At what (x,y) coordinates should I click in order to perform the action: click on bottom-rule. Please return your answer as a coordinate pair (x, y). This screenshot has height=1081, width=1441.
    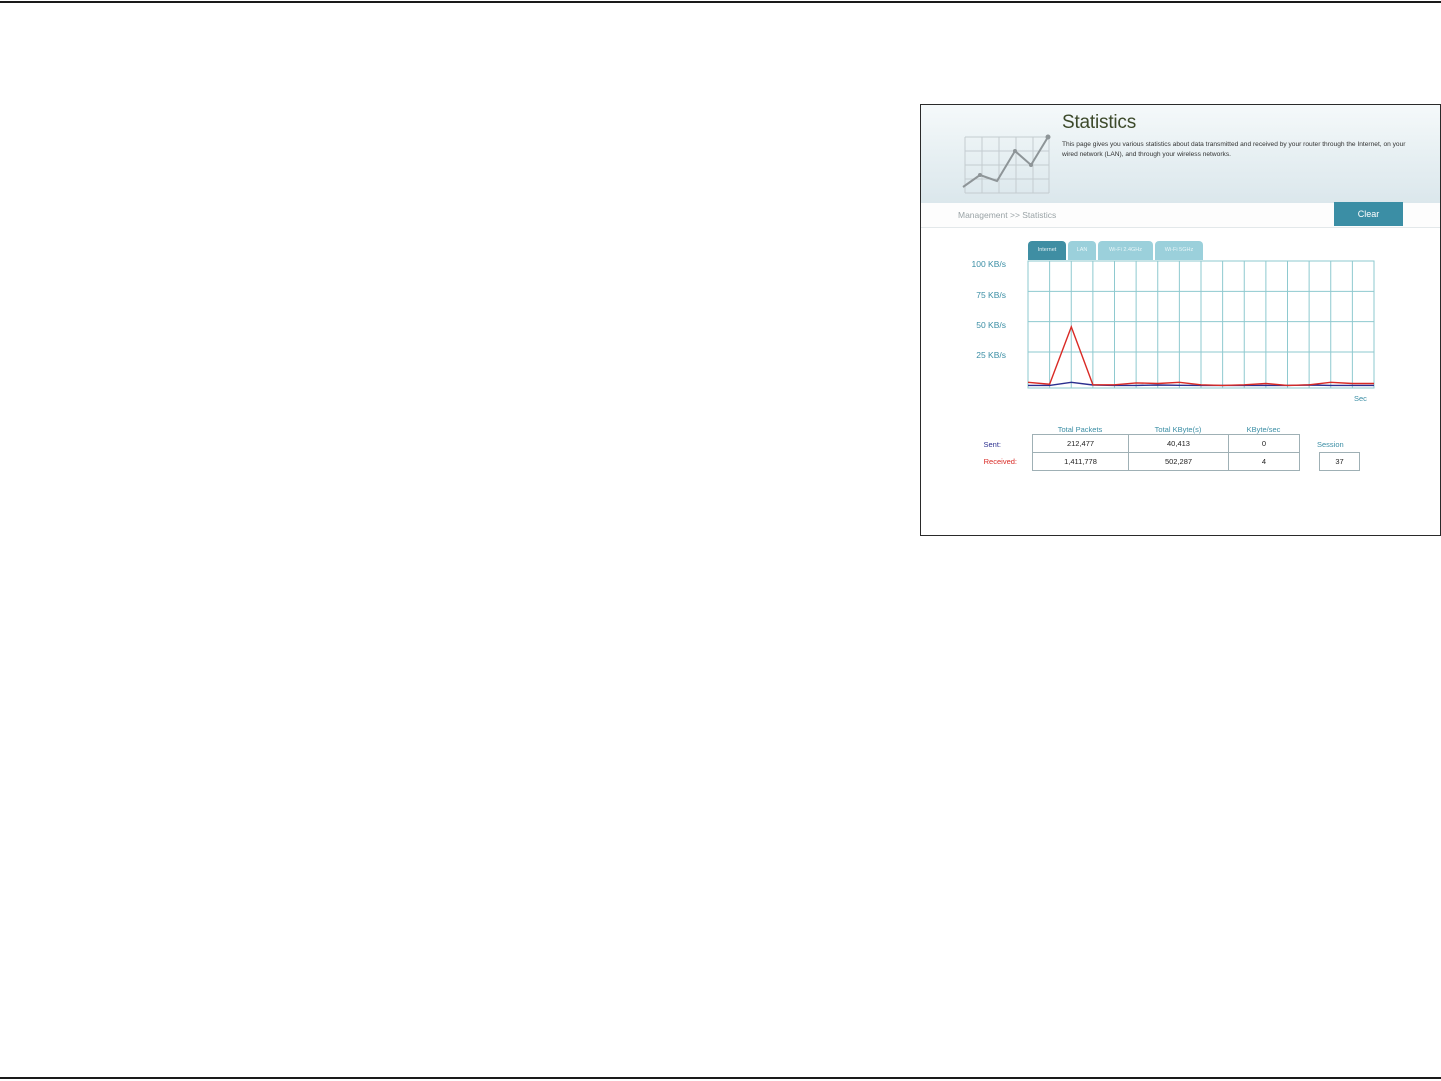
    Looking at the image, I should click on (720, 1078).